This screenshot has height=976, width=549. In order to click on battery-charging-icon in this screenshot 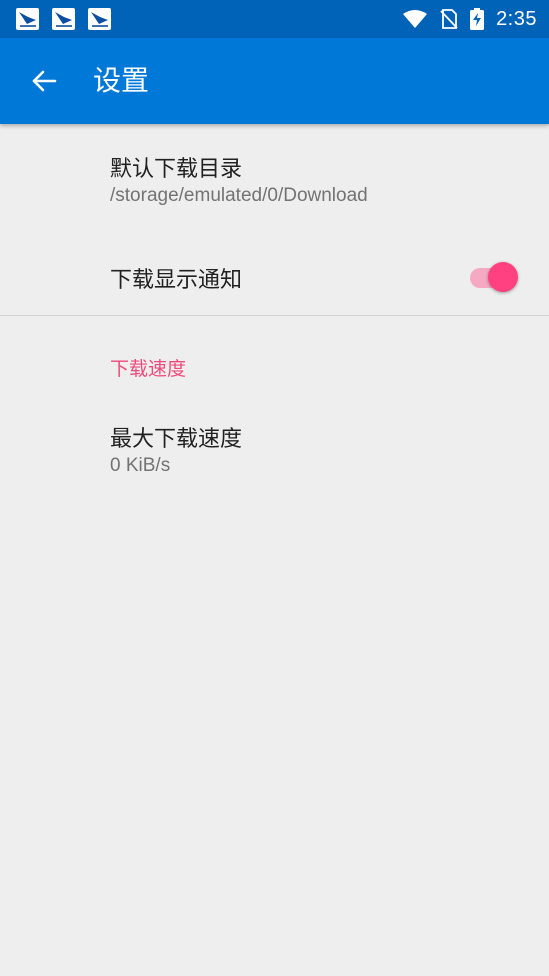, I will do `click(477, 19)`.